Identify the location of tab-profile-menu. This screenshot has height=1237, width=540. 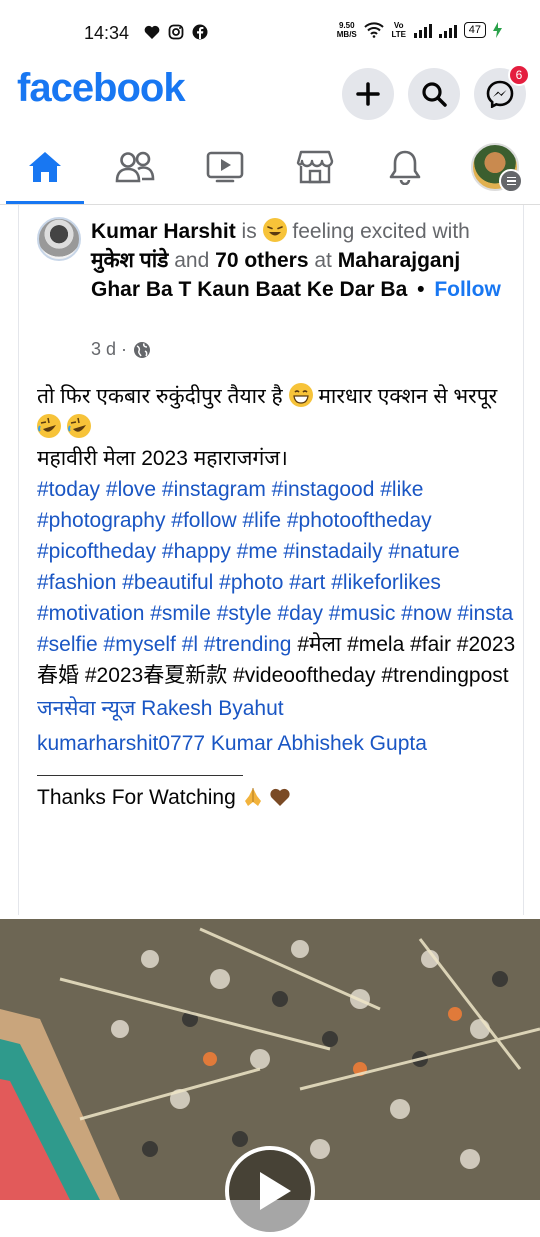
(495, 167).